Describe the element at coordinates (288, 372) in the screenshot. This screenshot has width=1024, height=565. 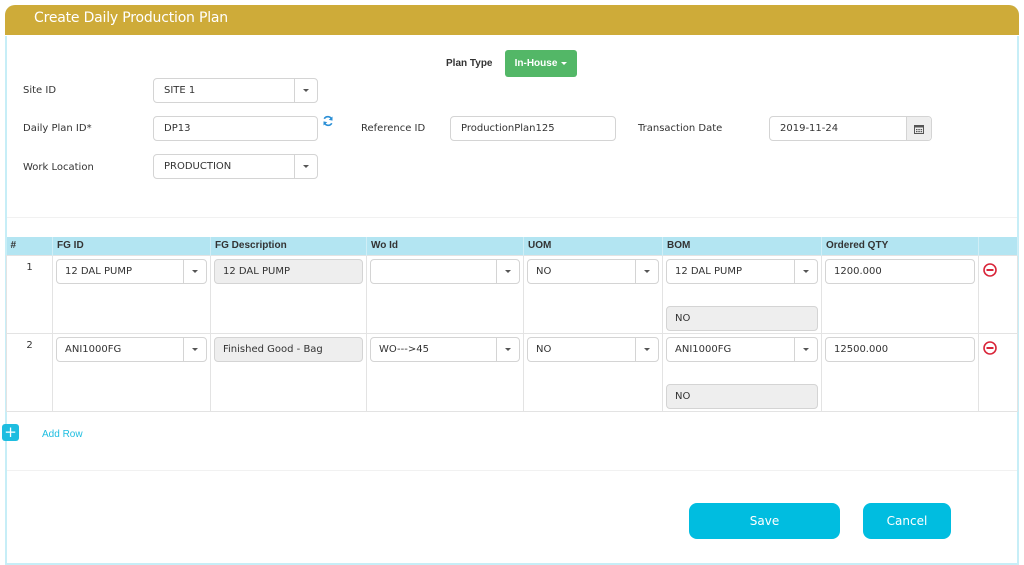
I see `fg-description-cell: Finished Good - Bag` at that location.